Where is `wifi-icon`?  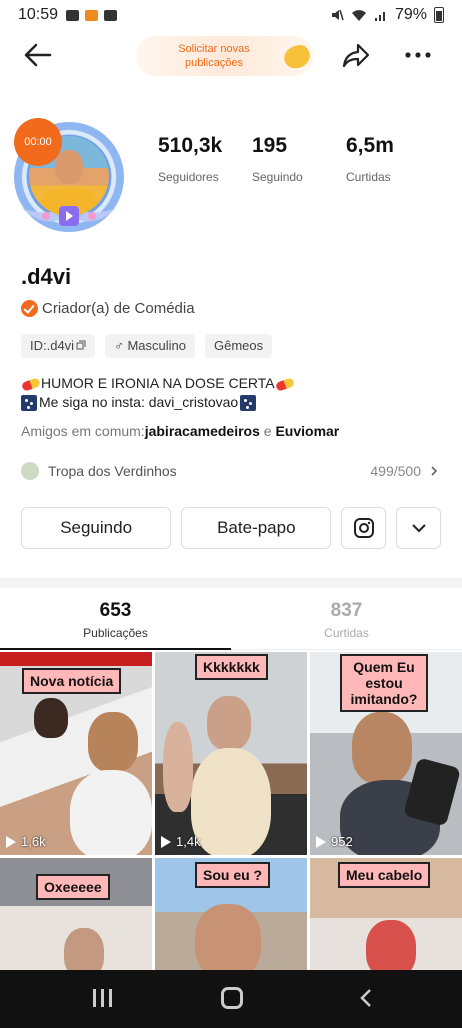 wifi-icon is located at coordinates (358, 15).